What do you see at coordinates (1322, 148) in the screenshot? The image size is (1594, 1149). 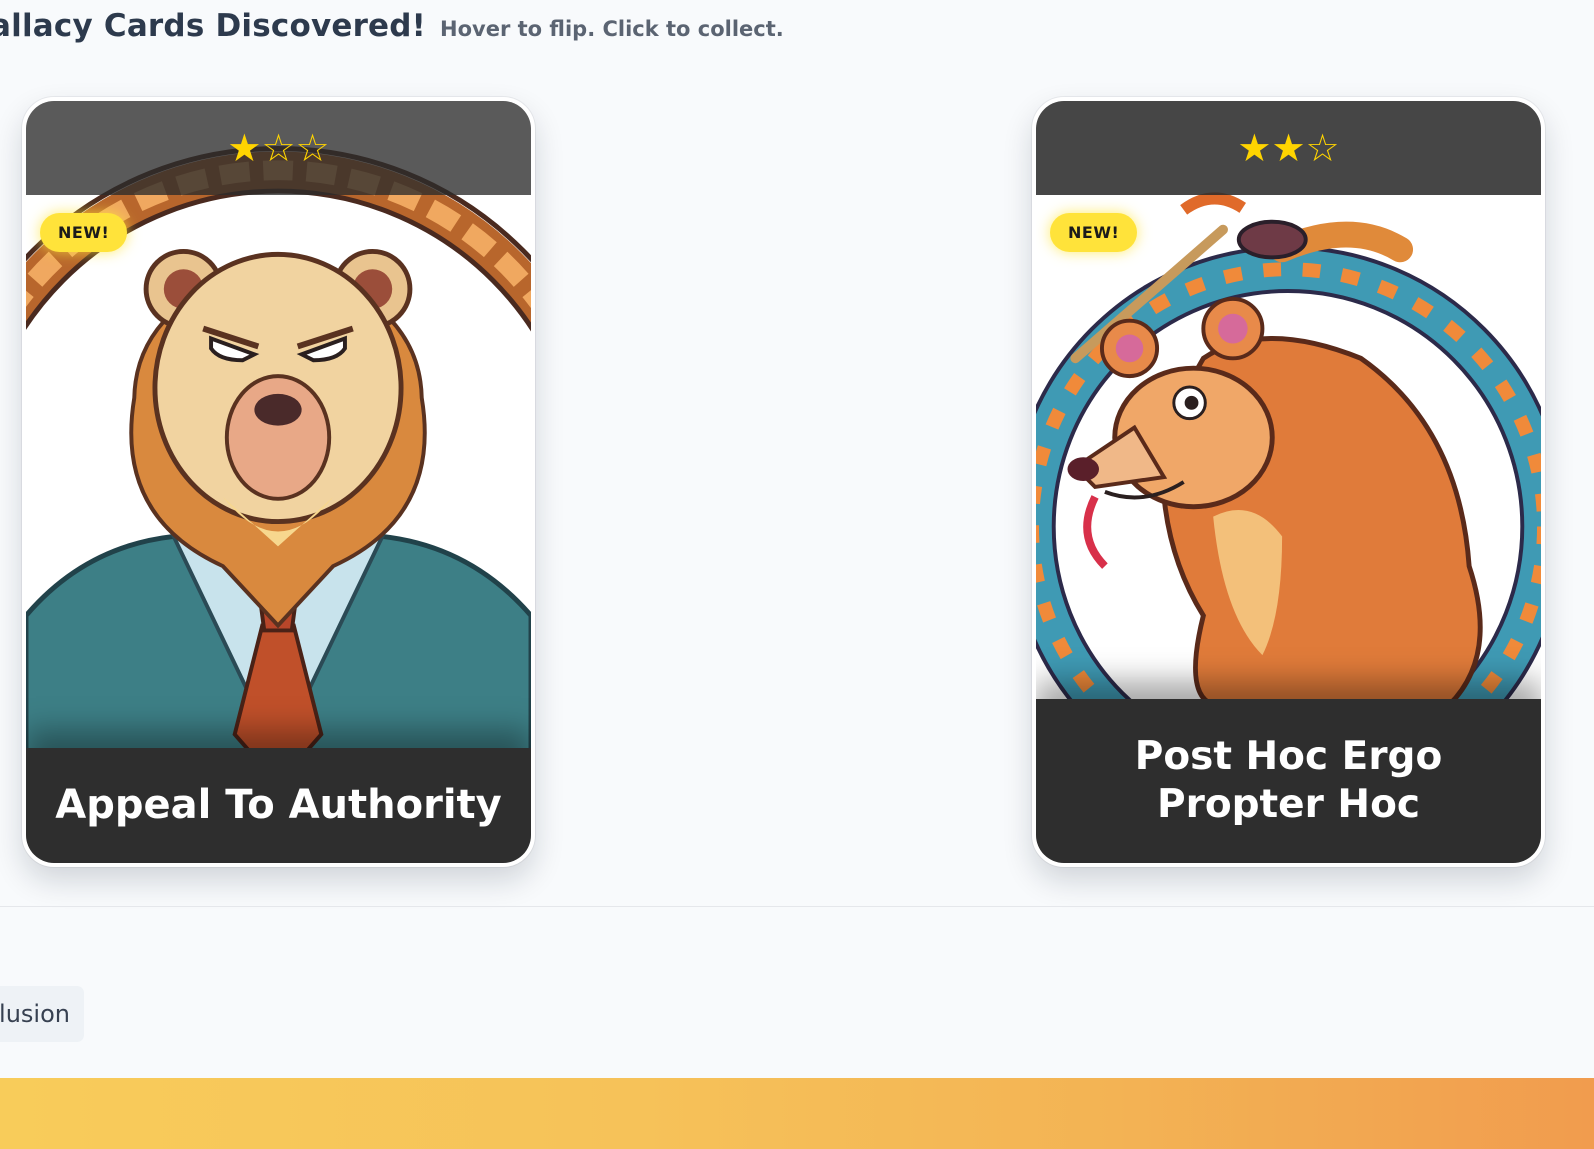 I see `star-empty-icon: ☆` at bounding box center [1322, 148].